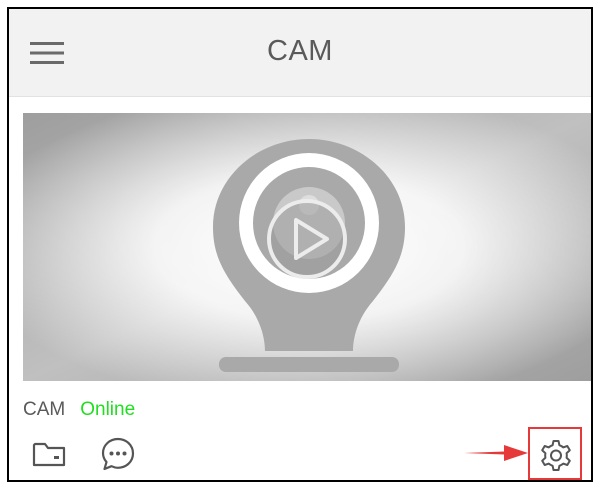 This screenshot has width=600, height=489. I want to click on gear-icon, so click(556, 455).